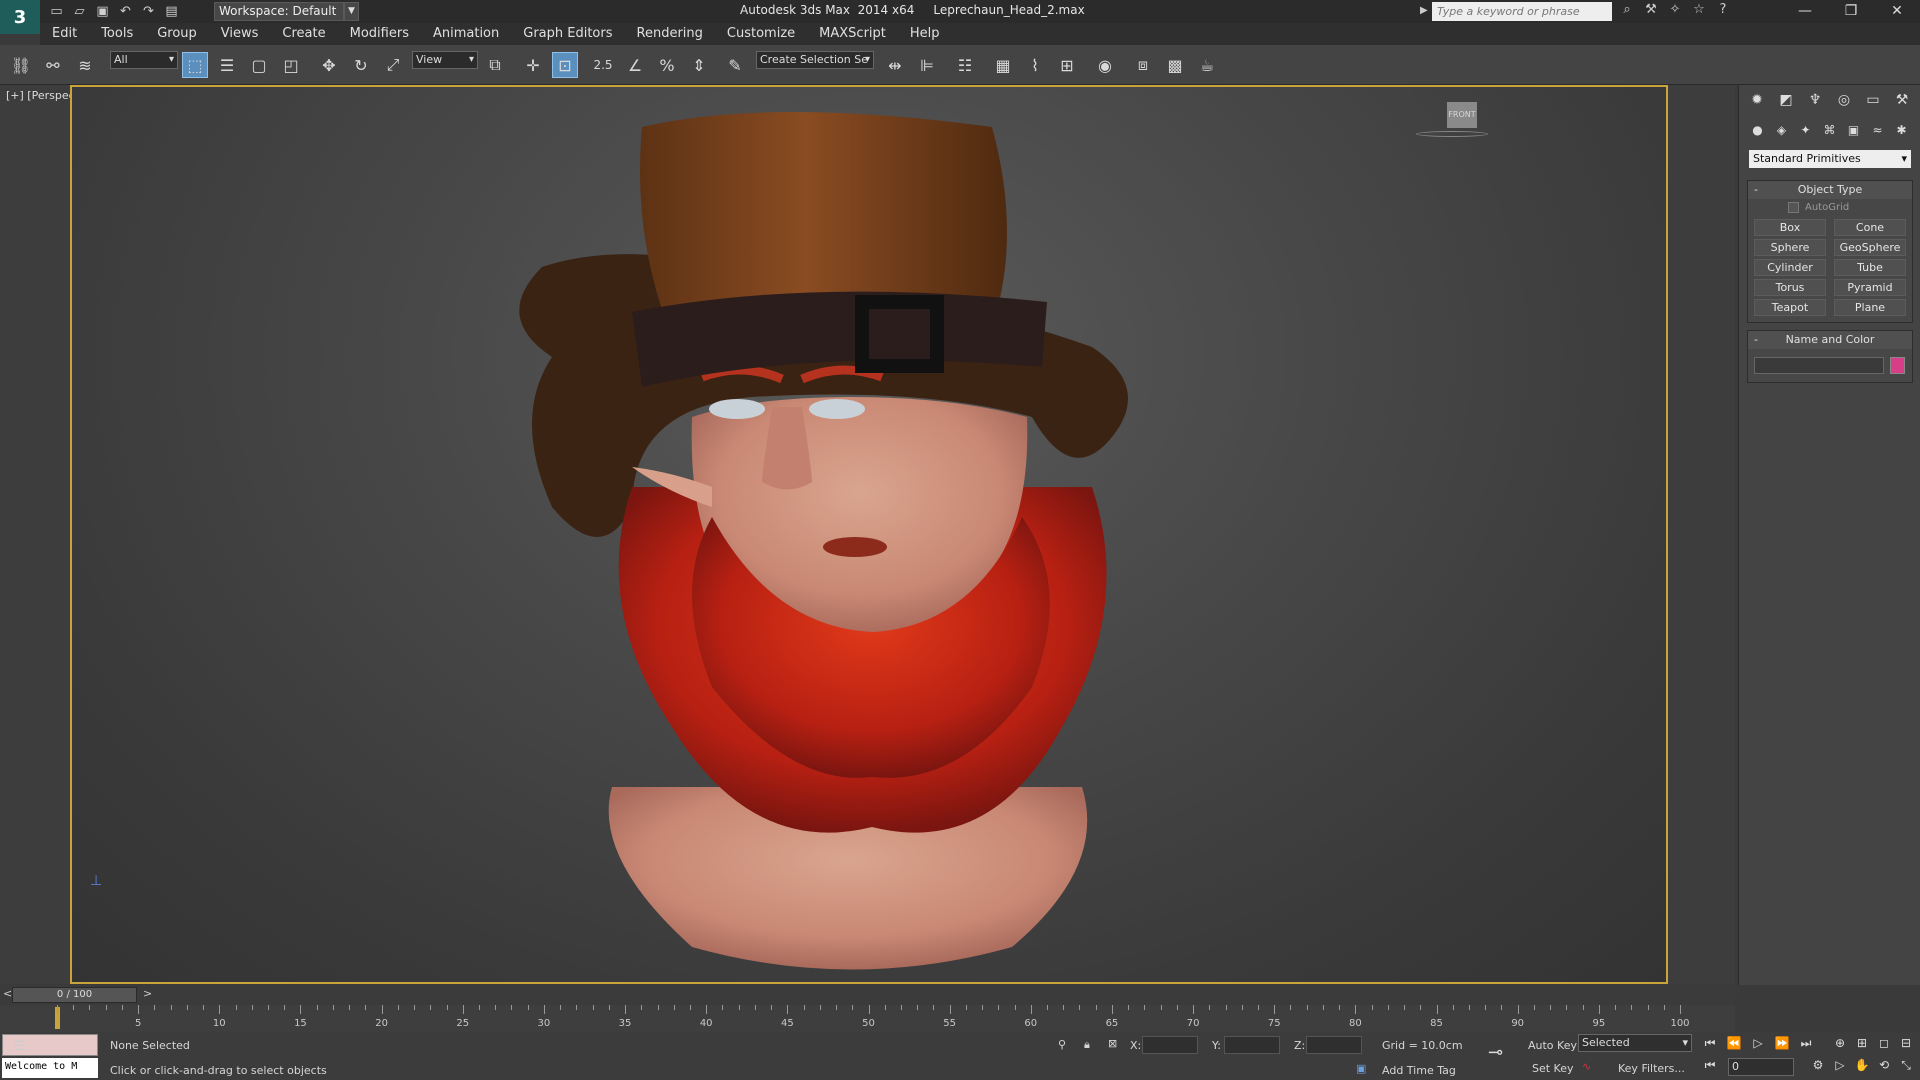 The image size is (1920, 1080). I want to click on search-expand-icon: ▶, so click(1424, 10).